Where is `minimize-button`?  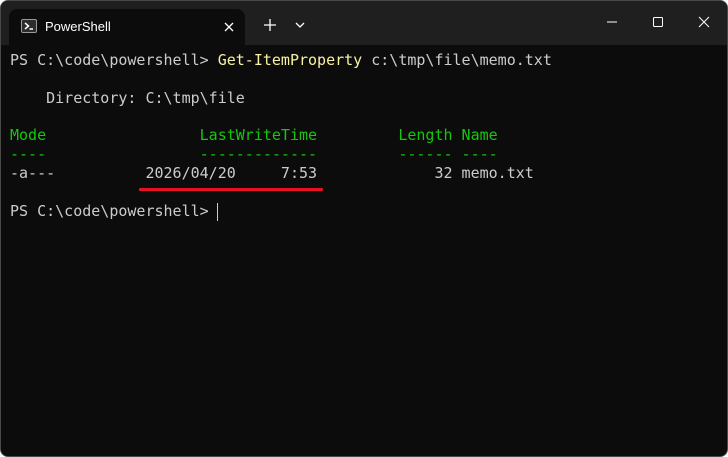
minimize-button is located at coordinates (612, 21).